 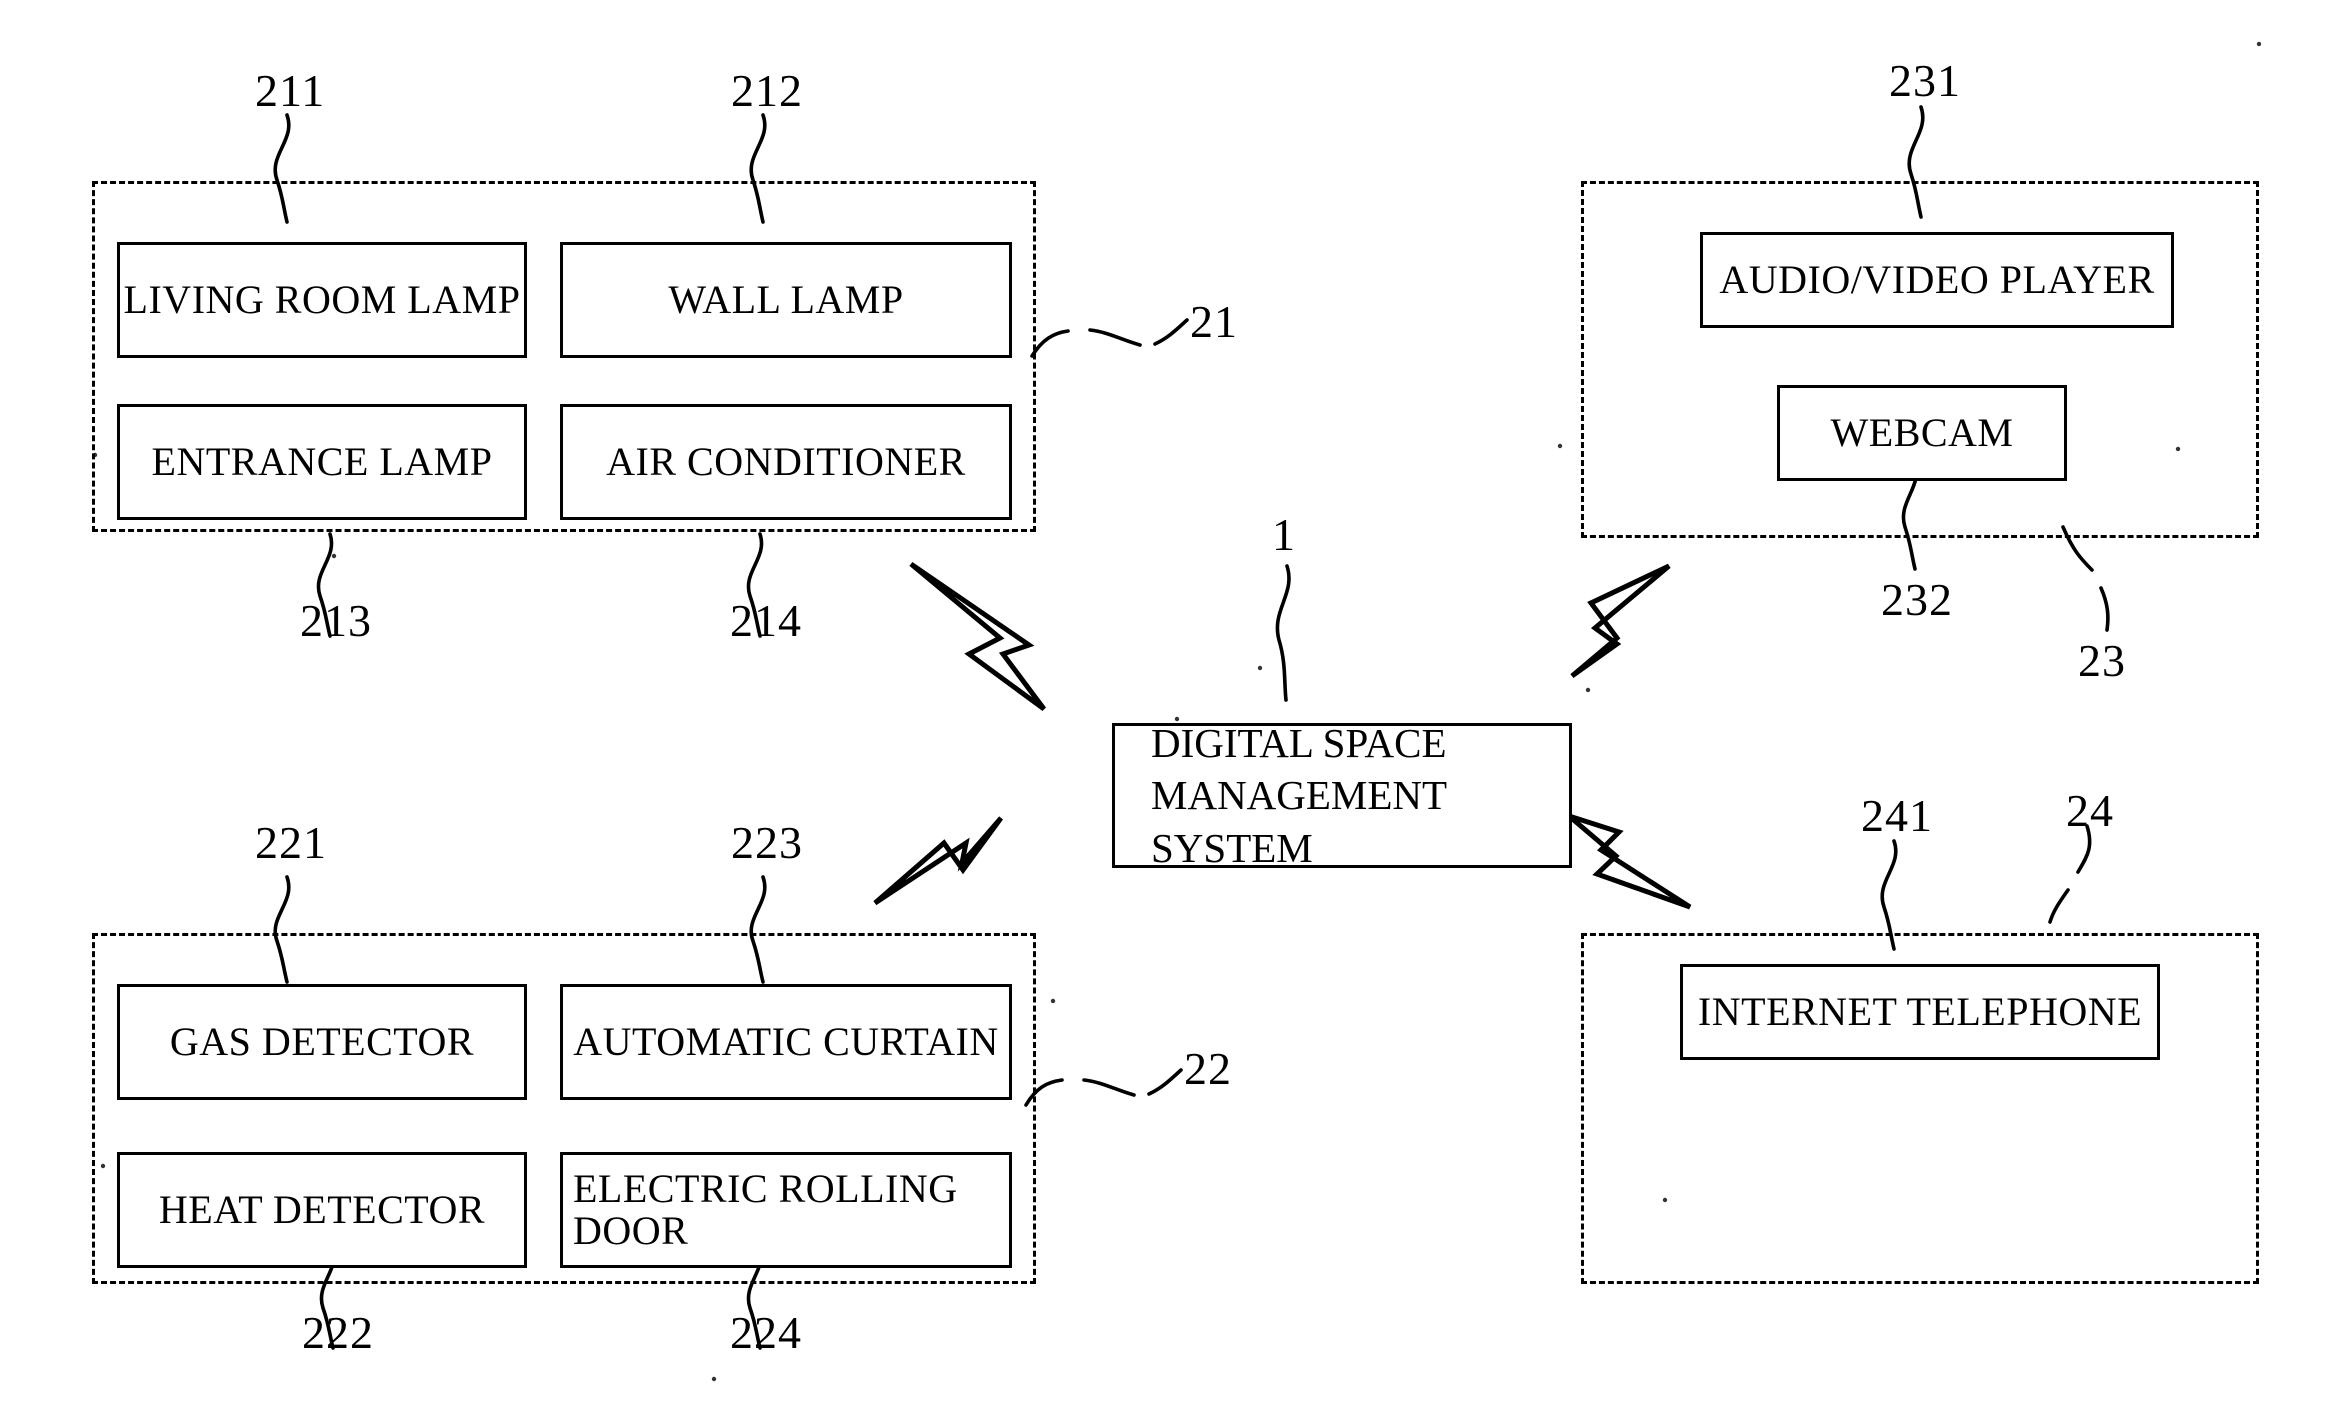 I want to click on leader-line-23b, so click(x=2104, y=609).